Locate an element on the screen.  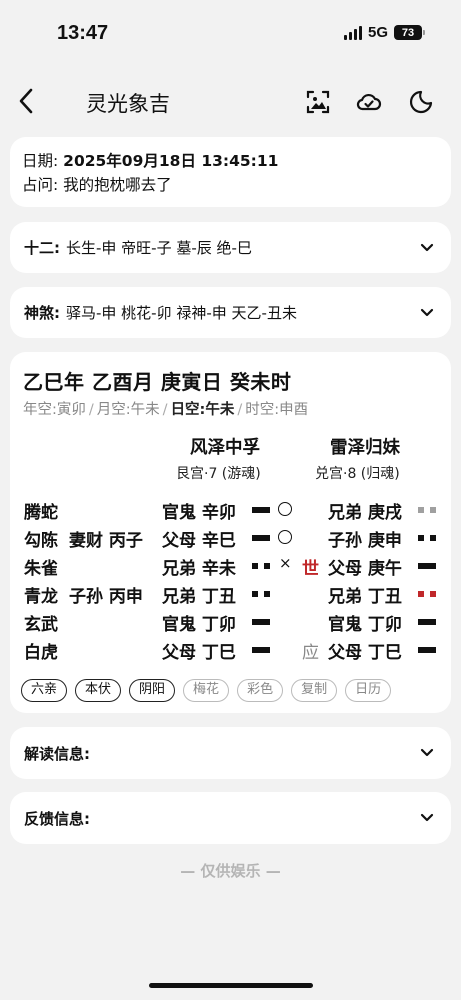
shensha-value: 驿马-申 桃花-卯 禄神-申 天乙-丑未 is located at coordinates (181, 313).